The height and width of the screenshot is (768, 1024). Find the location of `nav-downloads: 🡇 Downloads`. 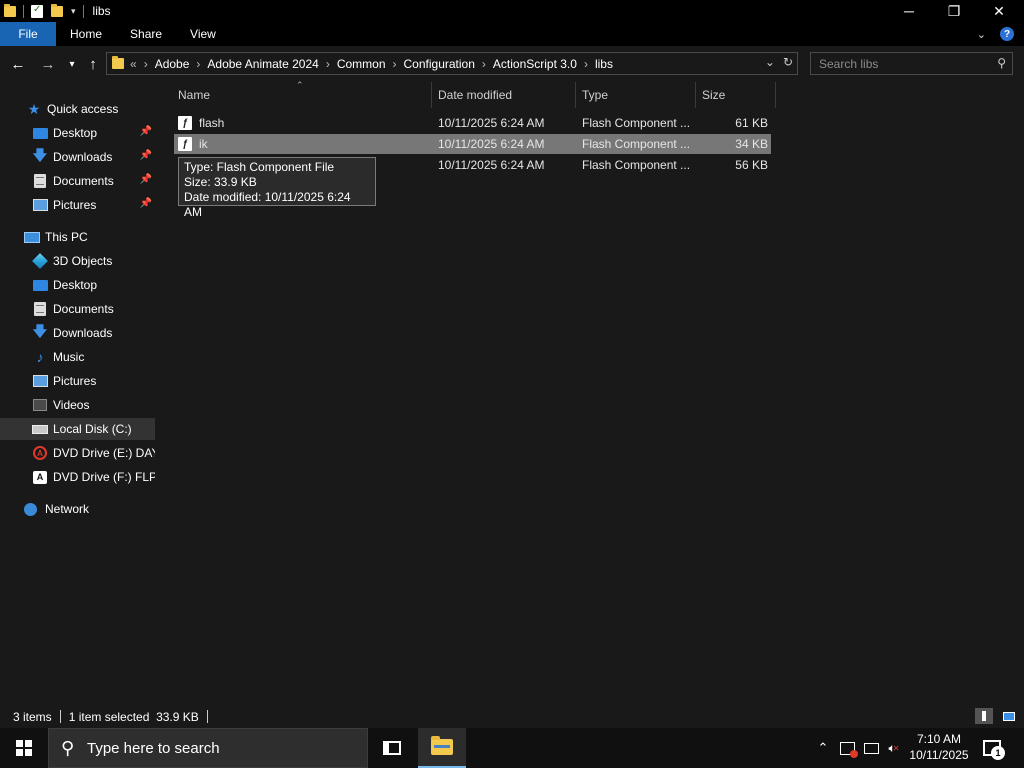

nav-downloads: 🡇 Downloads is located at coordinates (77, 333).